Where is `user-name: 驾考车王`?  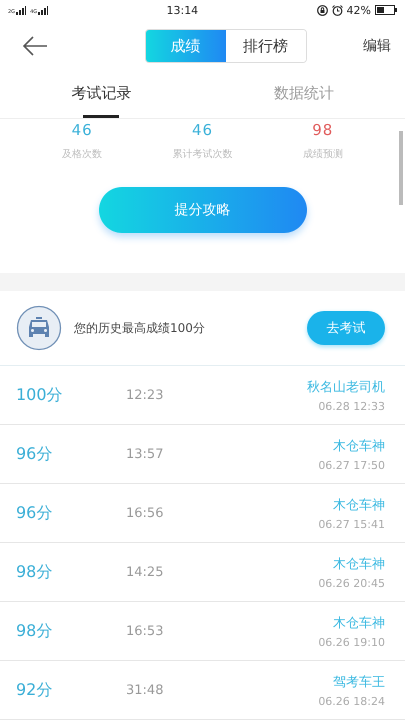 user-name: 驾考车王 is located at coordinates (359, 682).